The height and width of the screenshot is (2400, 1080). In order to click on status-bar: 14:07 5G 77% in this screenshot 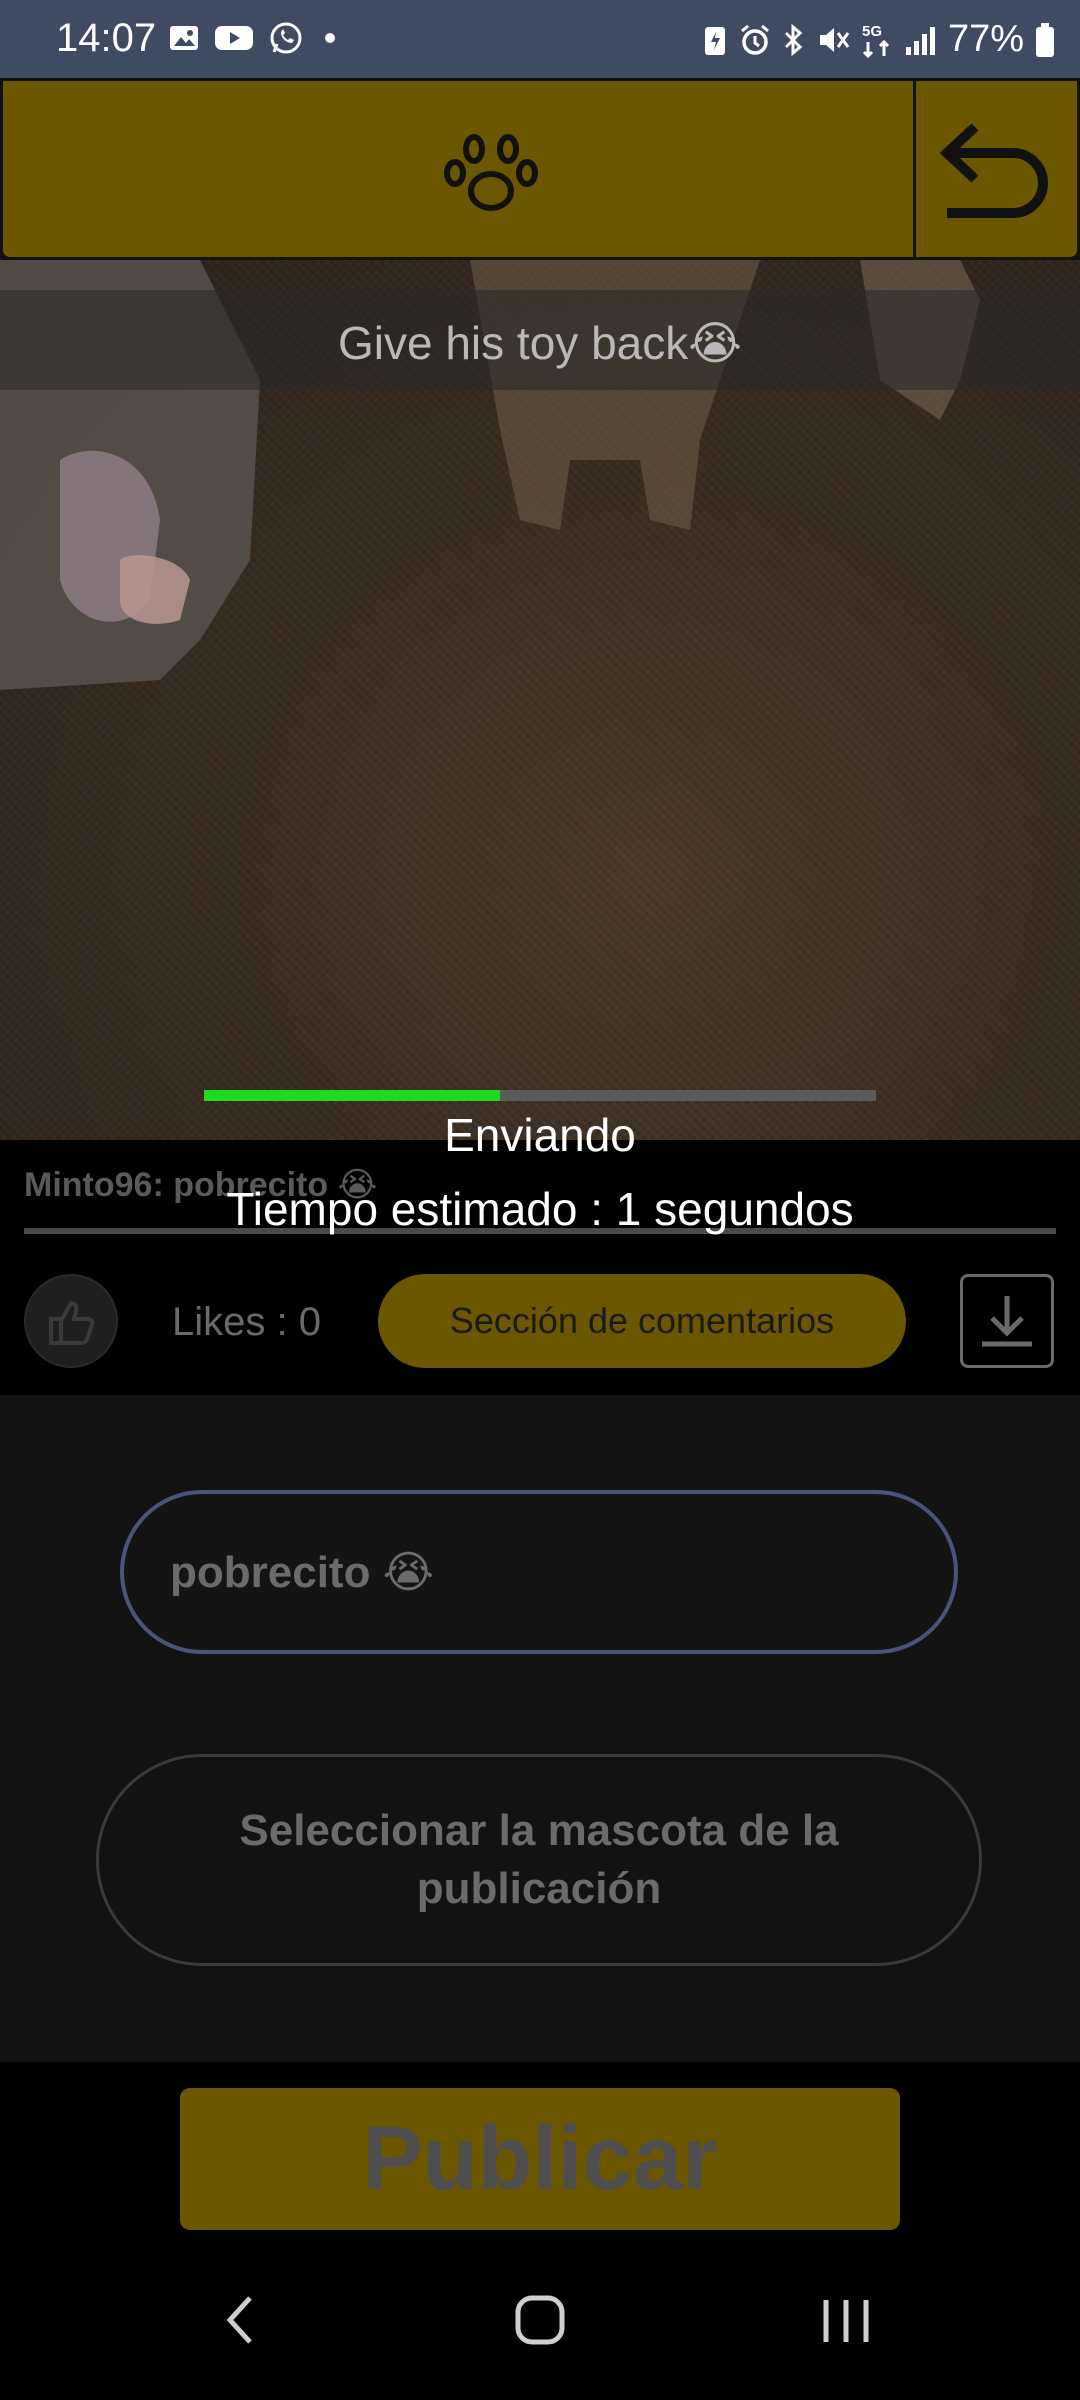, I will do `click(540, 39)`.